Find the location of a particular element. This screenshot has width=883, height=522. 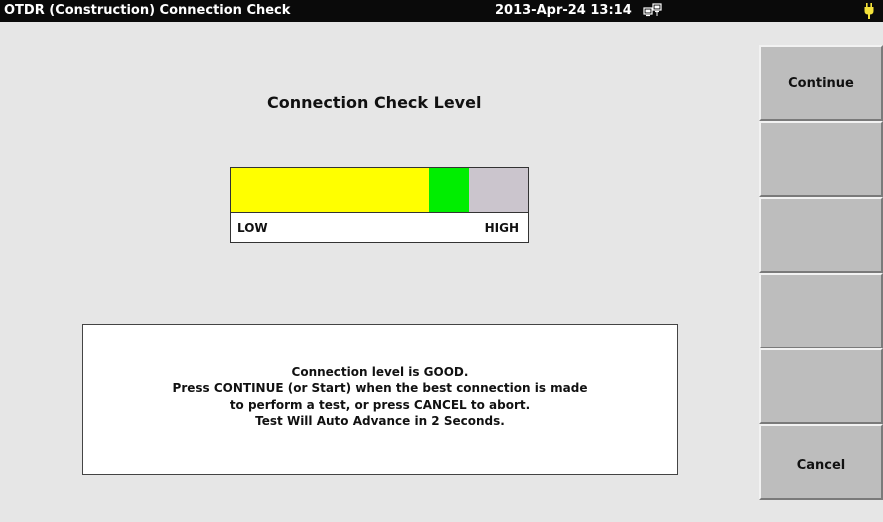

meter-bar is located at coordinates (379, 190).